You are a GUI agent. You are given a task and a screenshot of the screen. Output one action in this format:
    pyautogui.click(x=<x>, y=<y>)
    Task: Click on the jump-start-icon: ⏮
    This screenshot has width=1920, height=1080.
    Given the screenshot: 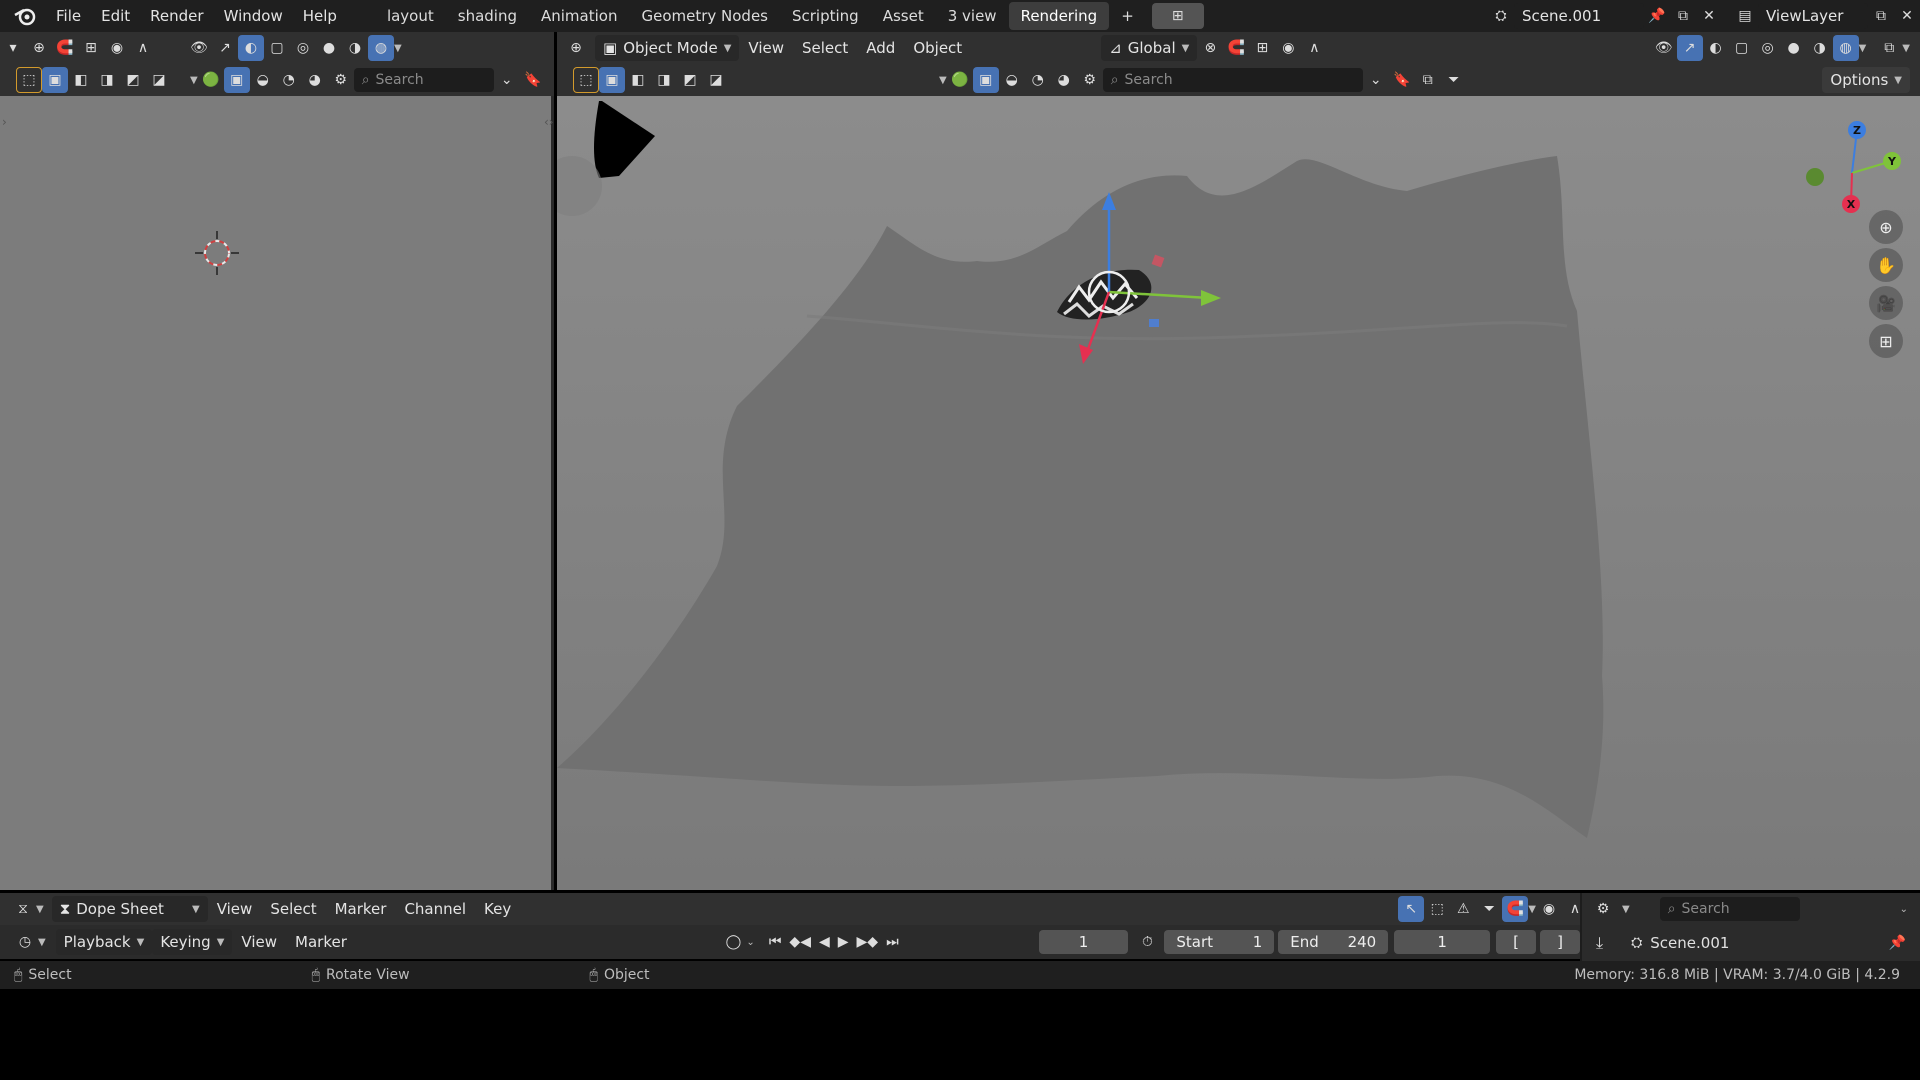 What is the action you would take?
    pyautogui.click(x=775, y=942)
    